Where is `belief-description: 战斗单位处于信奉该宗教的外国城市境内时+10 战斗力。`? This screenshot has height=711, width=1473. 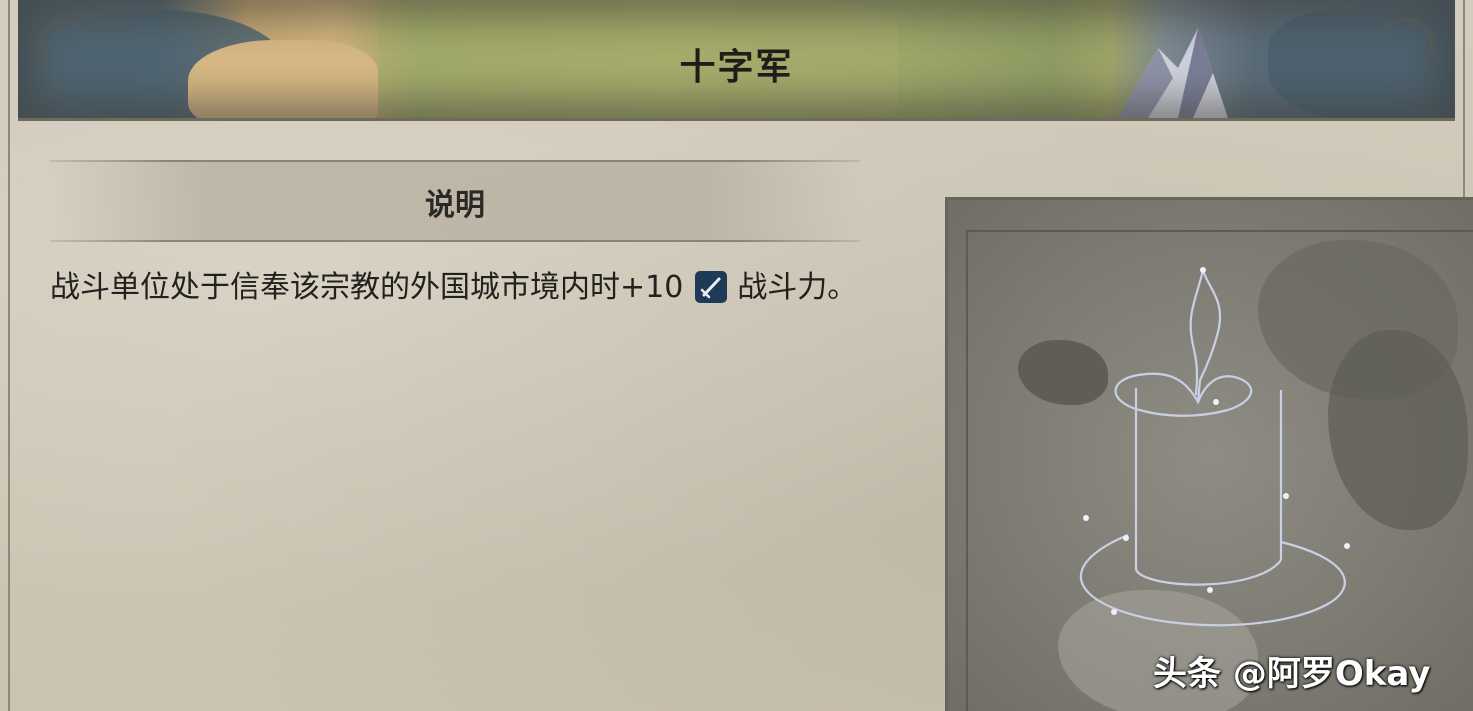
belief-description: 战斗单位处于信奉该宗教的外国城市境内时+10 战斗力。 is located at coordinates (475, 288).